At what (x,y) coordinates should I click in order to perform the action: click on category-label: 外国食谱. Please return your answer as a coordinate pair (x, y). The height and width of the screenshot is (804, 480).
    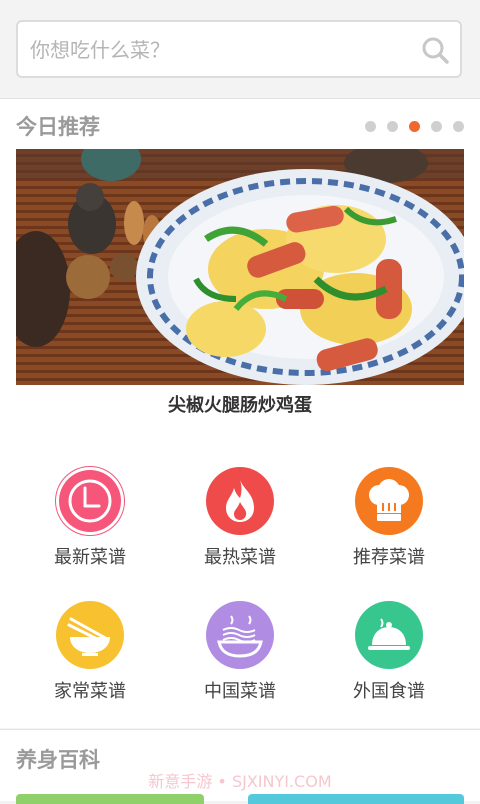
    Looking at the image, I should click on (389, 691).